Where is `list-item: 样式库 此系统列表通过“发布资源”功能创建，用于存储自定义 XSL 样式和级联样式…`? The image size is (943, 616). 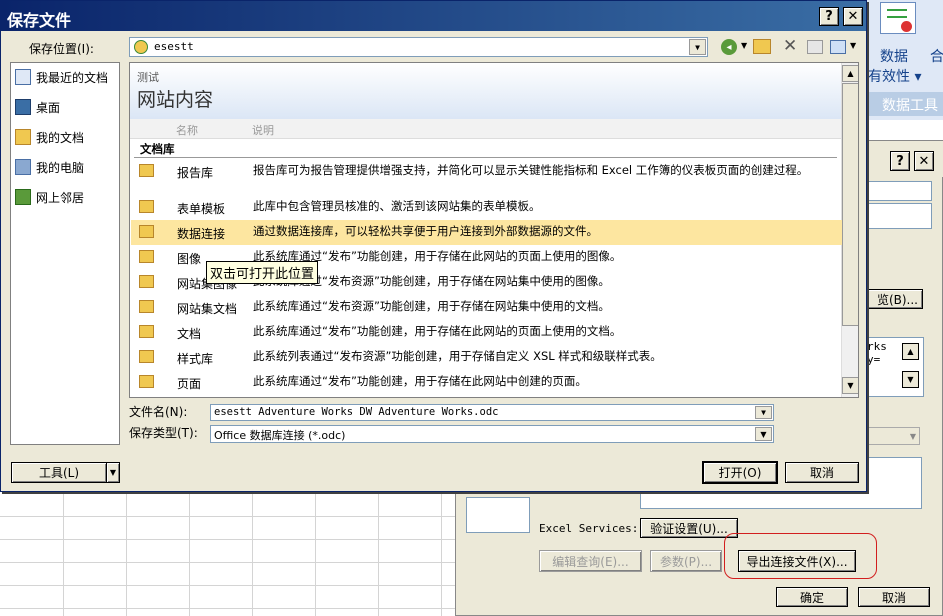
list-item: 样式库 此系统列表通过“发布资源”功能创建，用于存储自定义 XSL 样式和级联样式… is located at coordinates (486, 357).